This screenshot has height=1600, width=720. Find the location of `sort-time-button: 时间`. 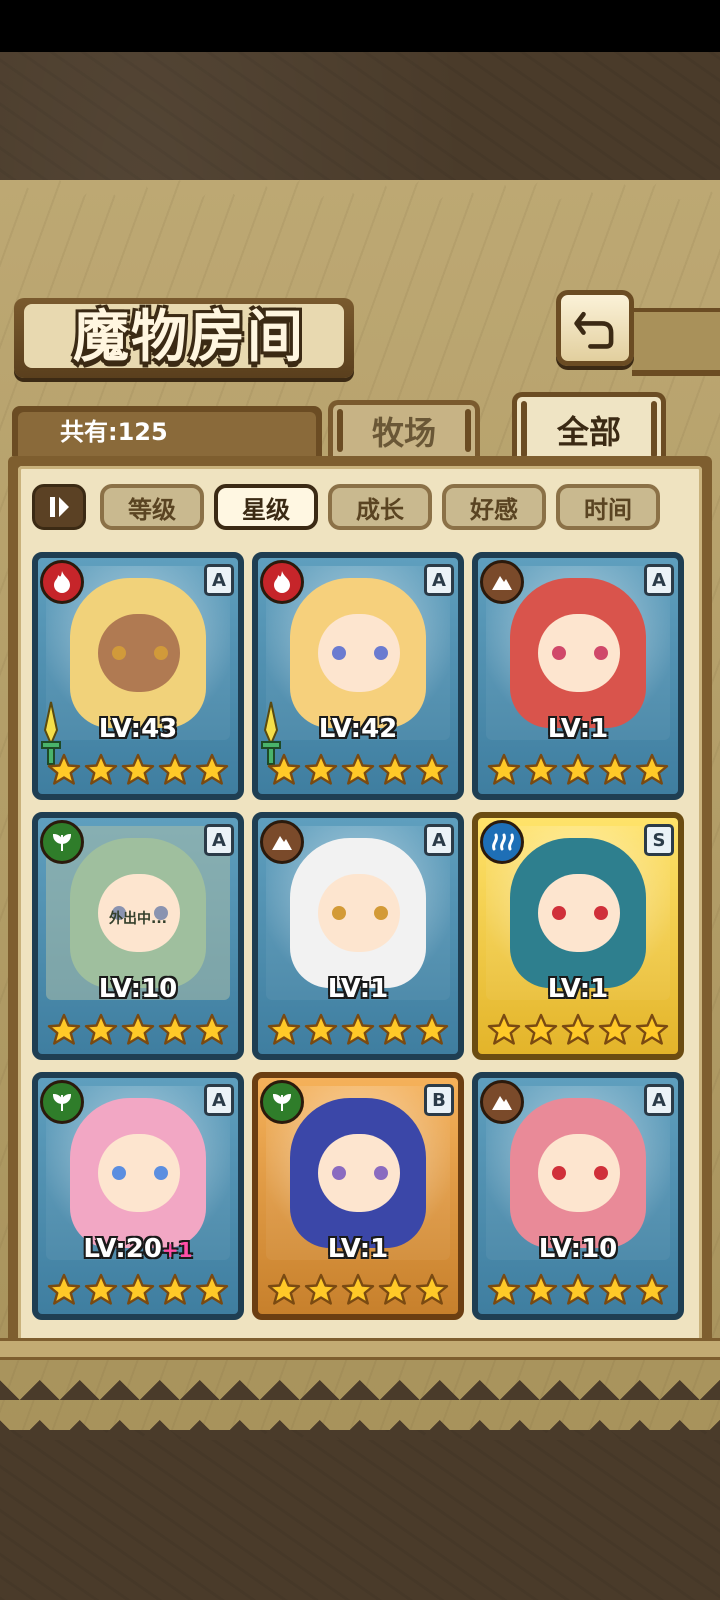

sort-time-button: 时间 is located at coordinates (608, 507).